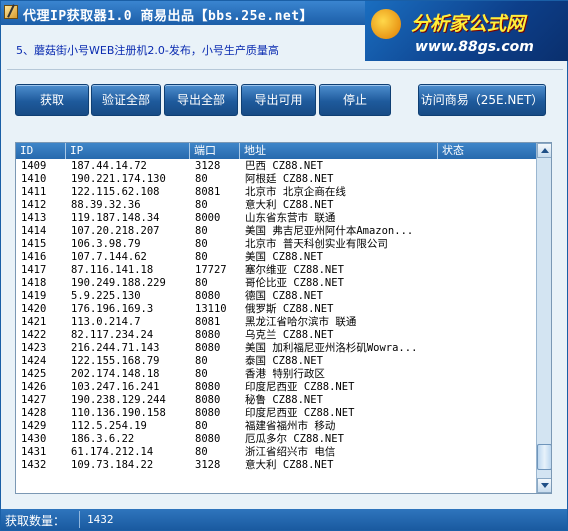 The width and height of the screenshot is (568, 531). I want to click on table-row: 1422 82.117.234.24 8080 乌克兰 CZ88.NET, so click(276, 335).